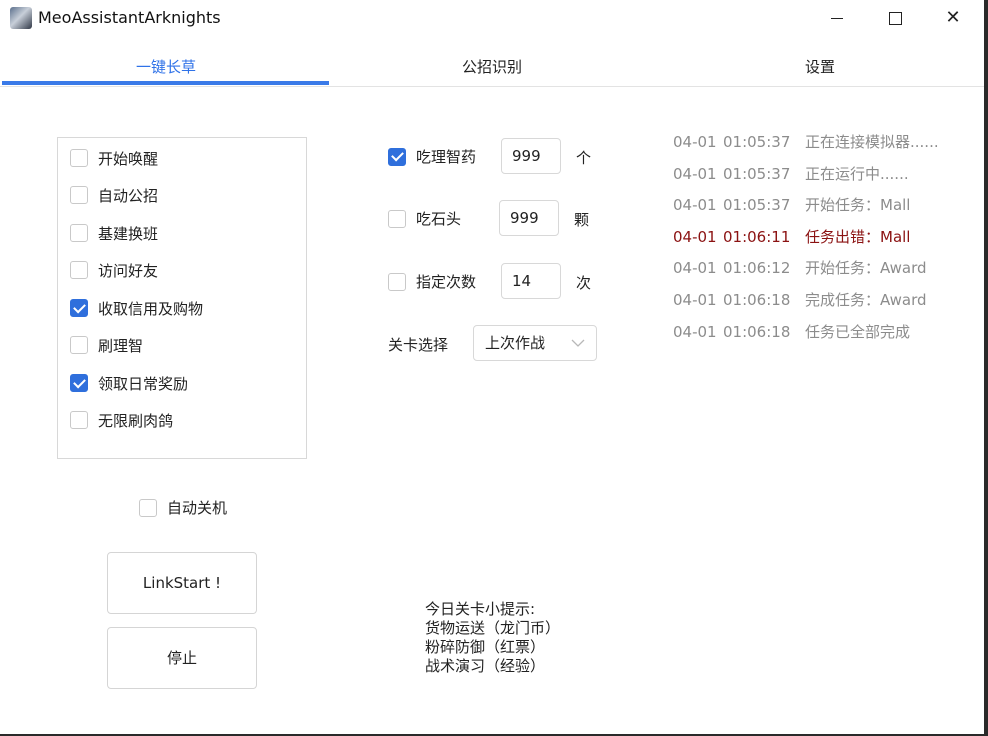 The image size is (988, 736). What do you see at coordinates (128, 158) in the screenshot?
I see `task-label: 开始唤醒` at bounding box center [128, 158].